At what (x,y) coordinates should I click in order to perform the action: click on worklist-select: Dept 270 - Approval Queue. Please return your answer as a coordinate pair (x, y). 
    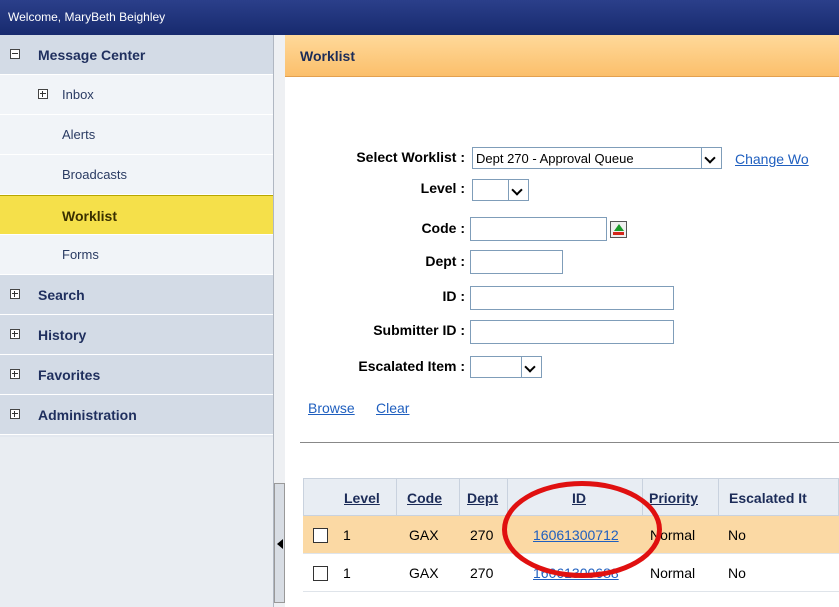
    Looking at the image, I should click on (597, 158).